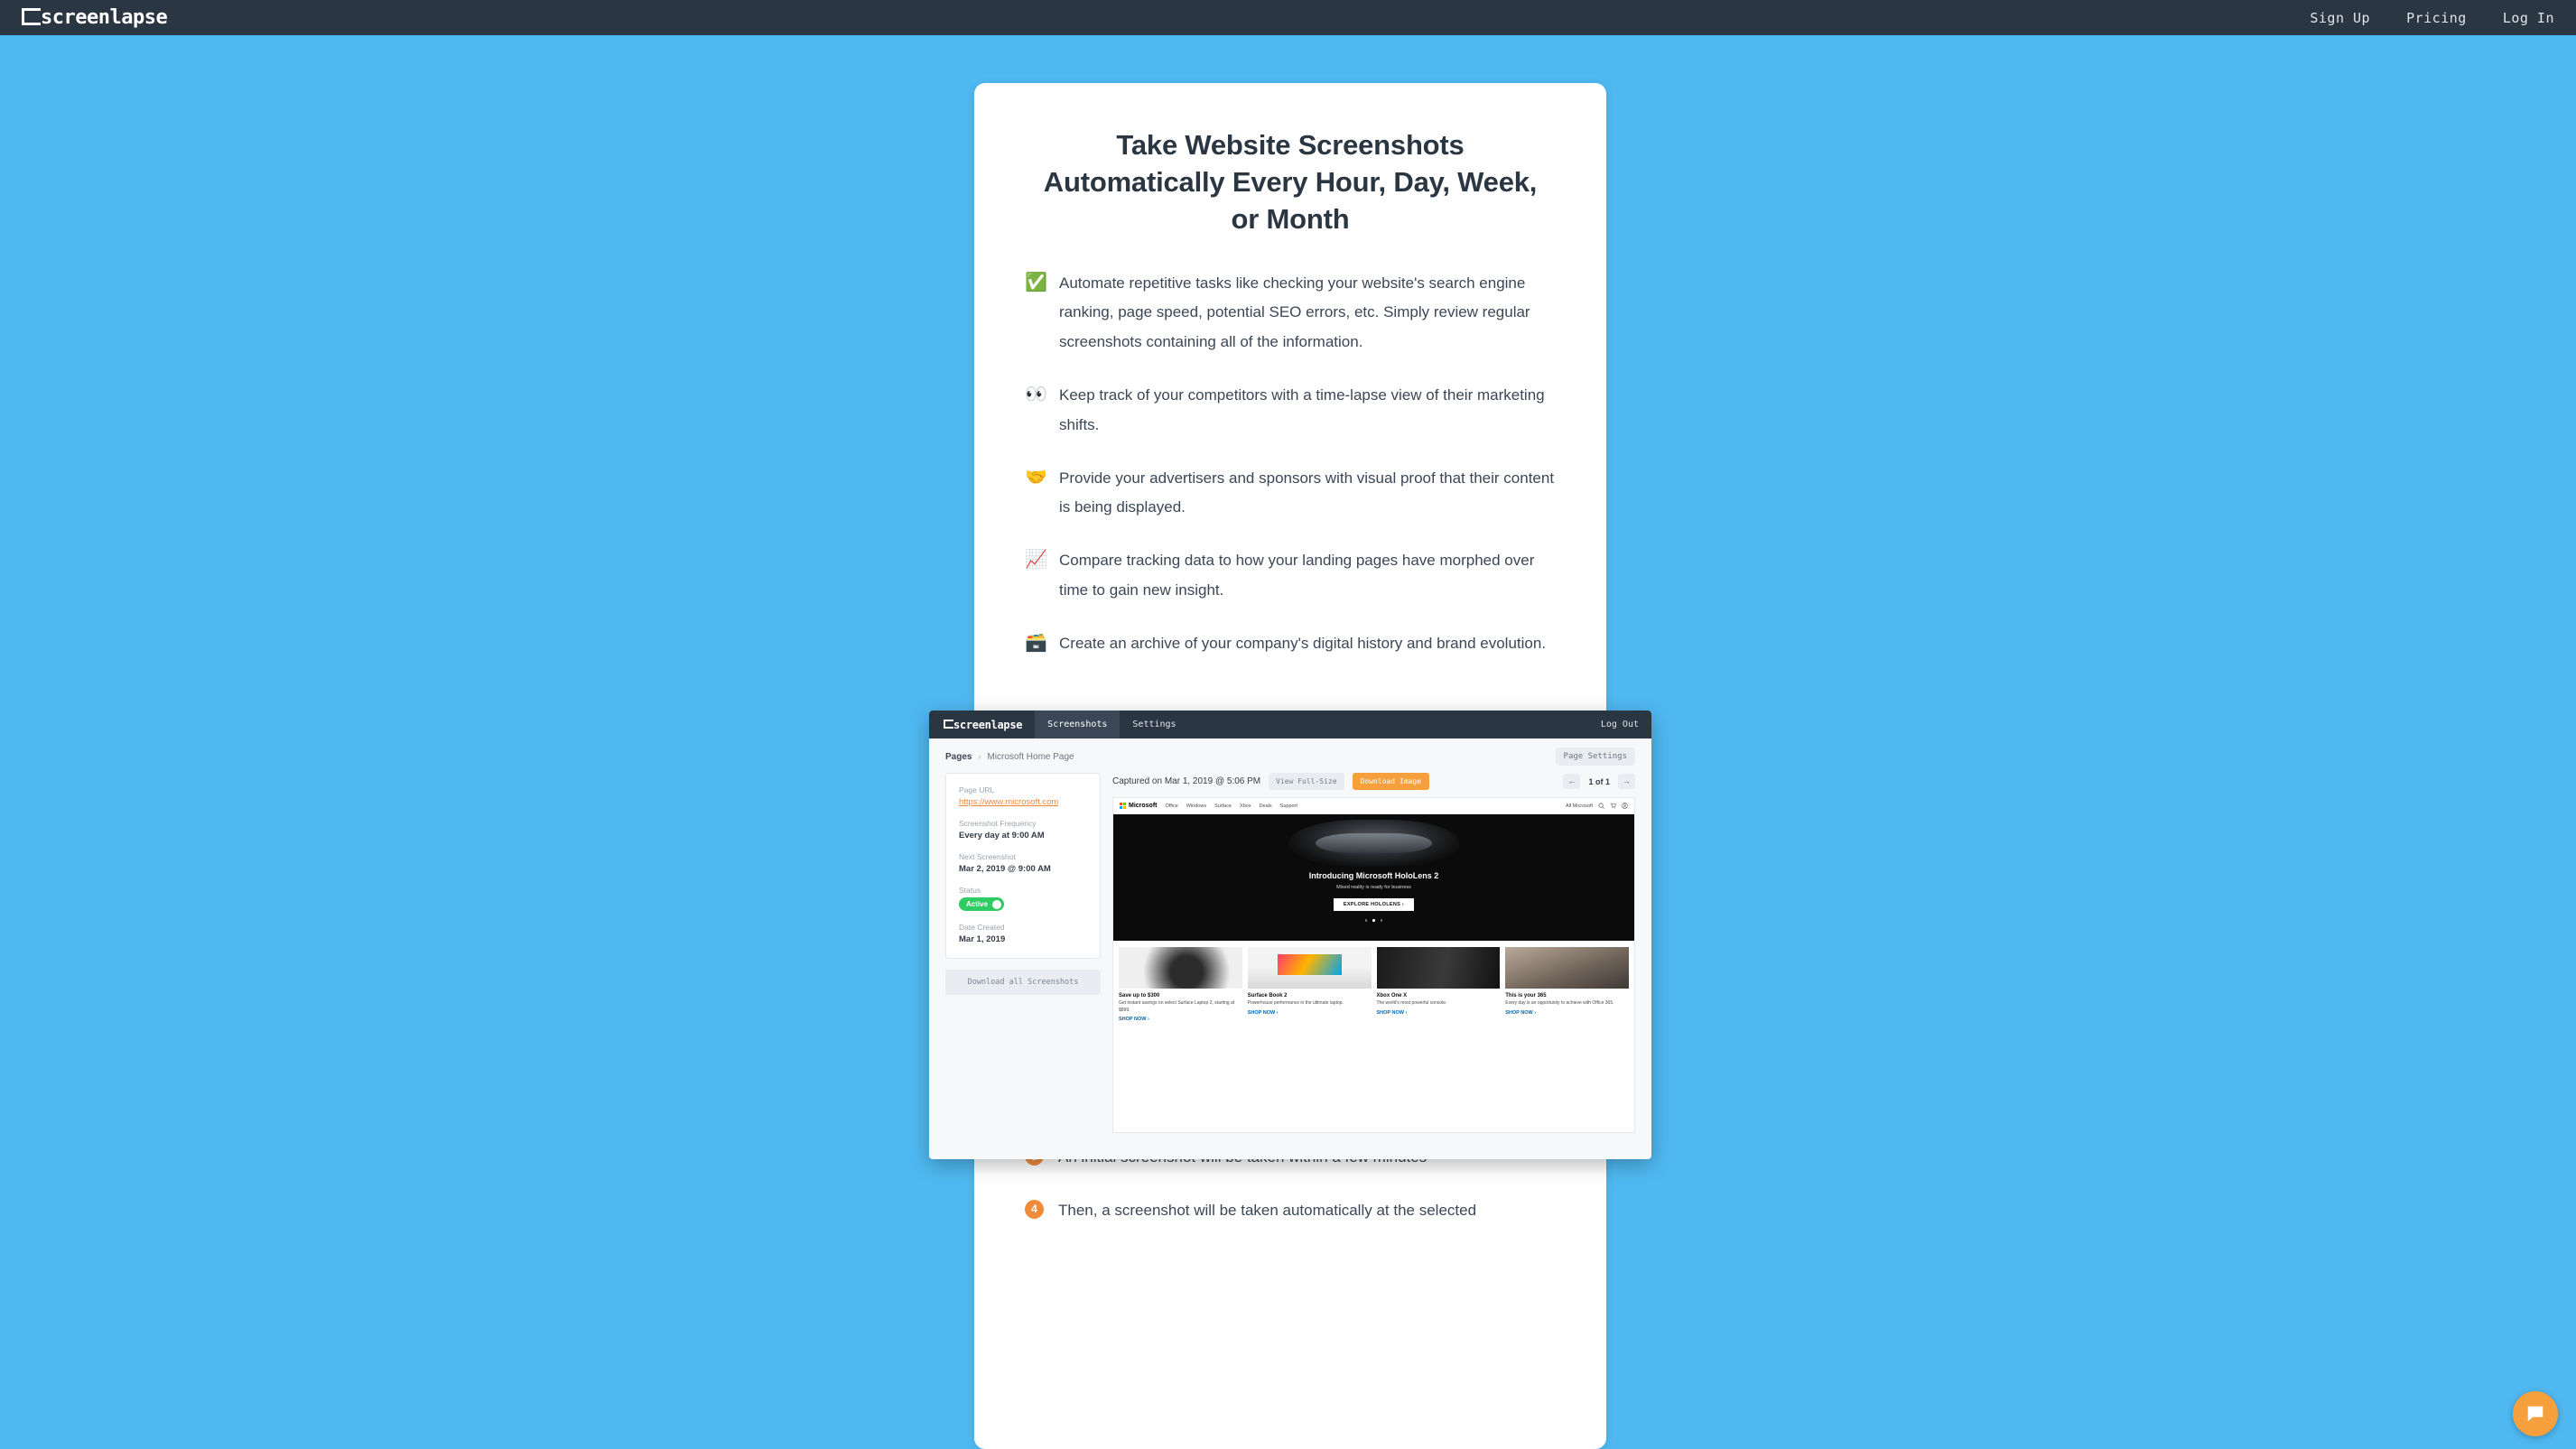  What do you see at coordinates (1196, 806) in the screenshot?
I see `ms-nav-windows: Windows` at bounding box center [1196, 806].